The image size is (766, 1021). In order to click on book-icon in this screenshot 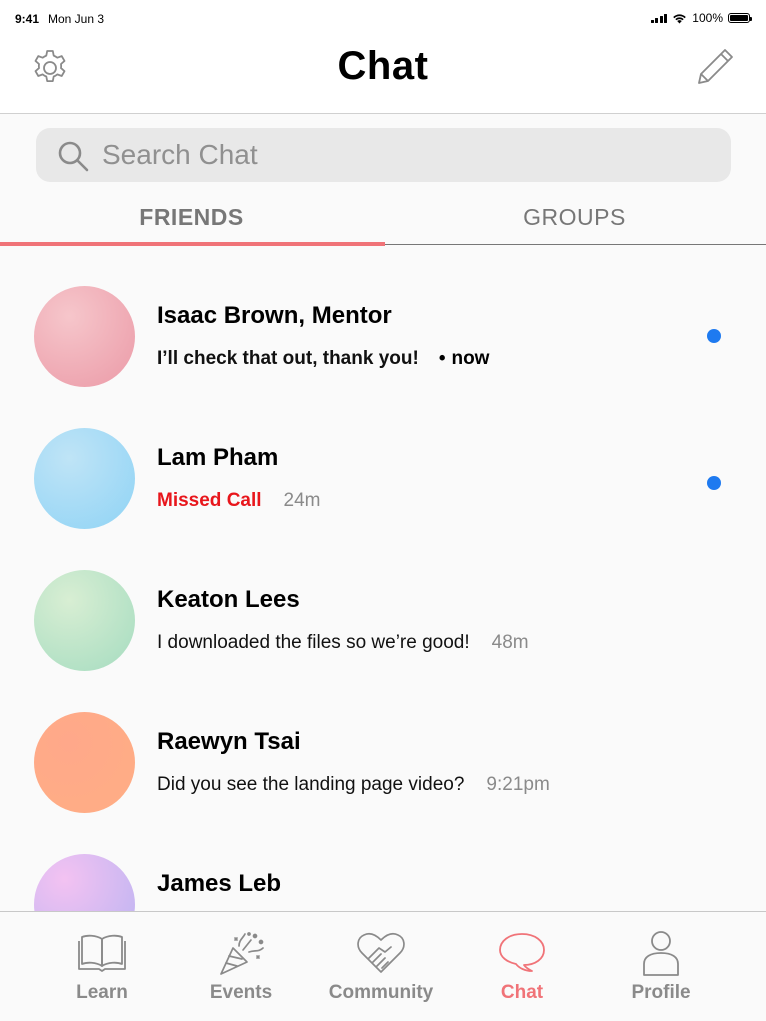, I will do `click(102, 953)`.